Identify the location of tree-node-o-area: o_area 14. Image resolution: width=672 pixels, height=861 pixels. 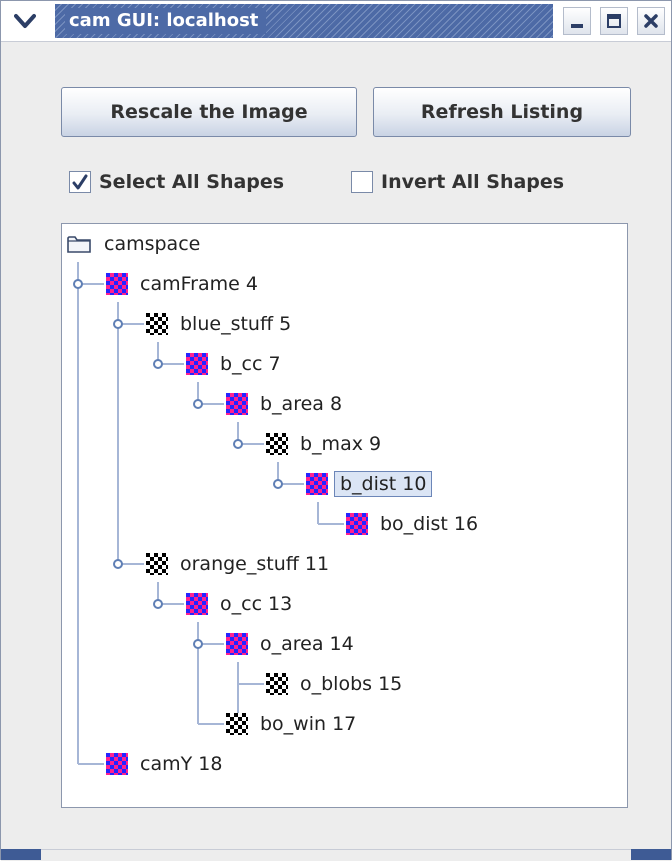
(293, 644).